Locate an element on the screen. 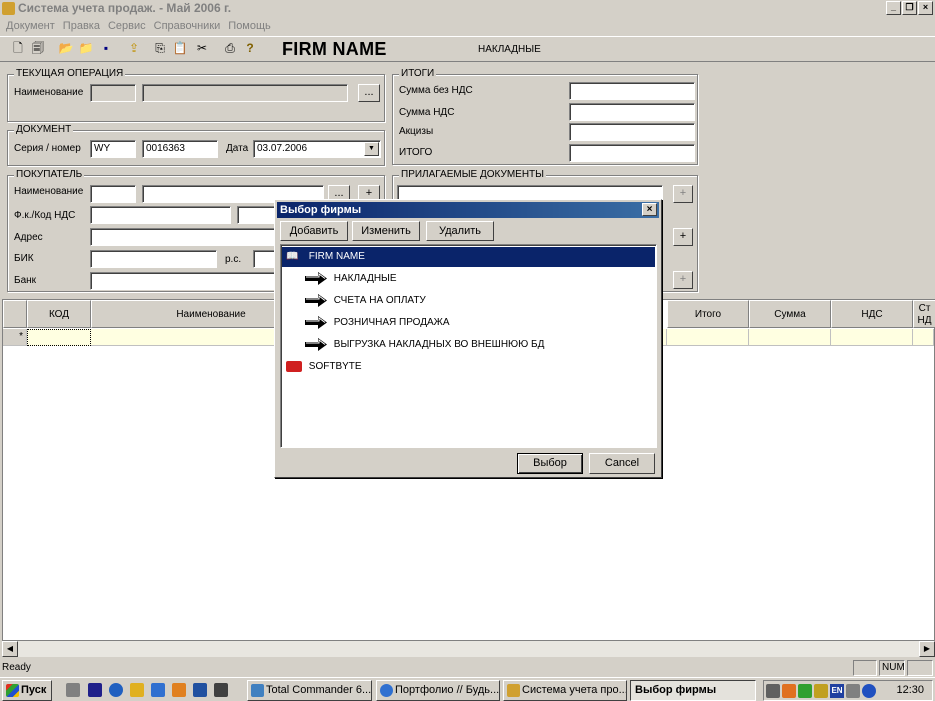 The height and width of the screenshot is (701, 935). copy-icon: ⎘ is located at coordinates (160, 48).